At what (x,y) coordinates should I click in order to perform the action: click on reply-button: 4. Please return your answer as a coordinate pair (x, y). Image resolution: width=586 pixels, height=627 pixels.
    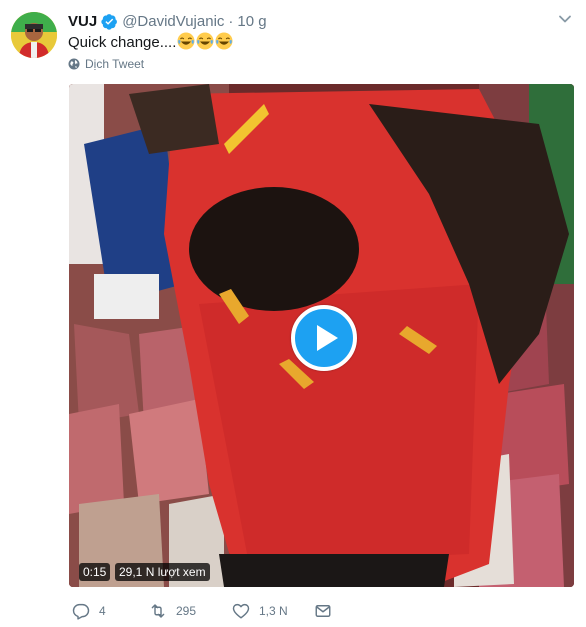
    Looking at the image, I should click on (110, 611).